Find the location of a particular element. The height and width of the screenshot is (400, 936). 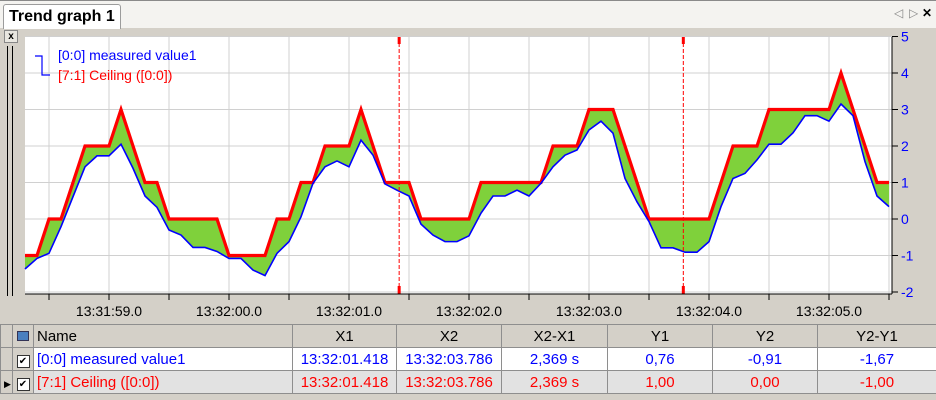

y1-value: 1,00 is located at coordinates (660, 382).